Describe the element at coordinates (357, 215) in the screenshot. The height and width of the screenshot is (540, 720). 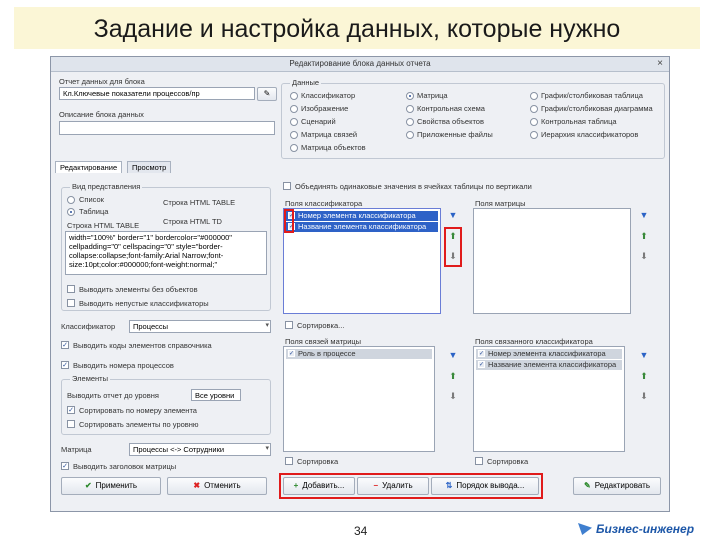
I see `list-item-text: Номер элемента классификатора` at that location.